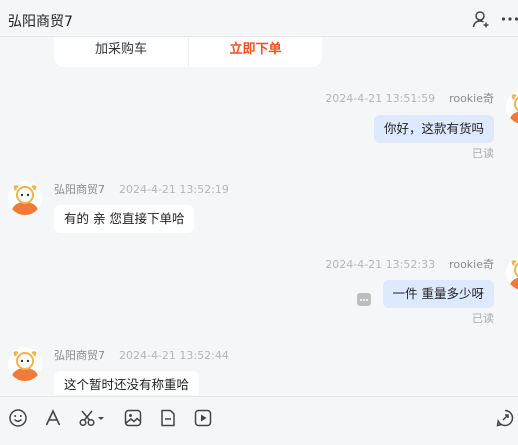 The height and width of the screenshot is (445, 518). What do you see at coordinates (88, 418) in the screenshot?
I see `scissors-icon` at bounding box center [88, 418].